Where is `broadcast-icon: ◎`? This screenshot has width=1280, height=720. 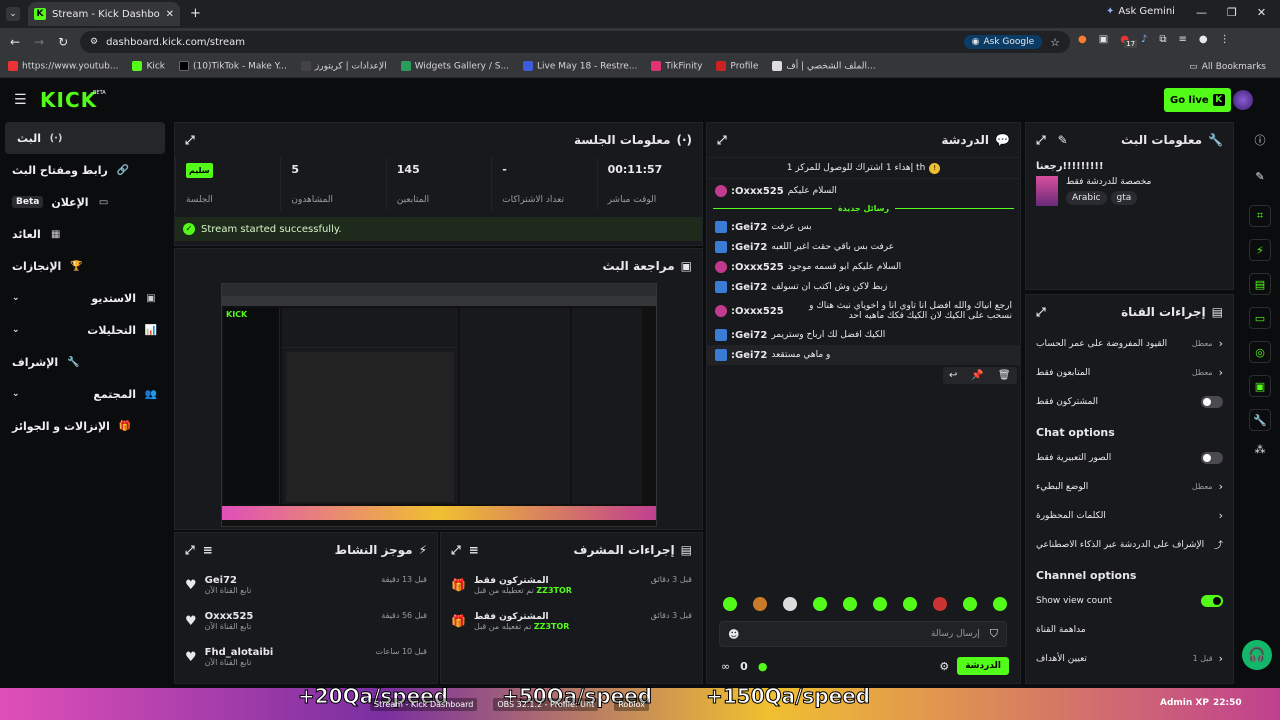
broadcast-icon: ◎ is located at coordinates (1260, 352).